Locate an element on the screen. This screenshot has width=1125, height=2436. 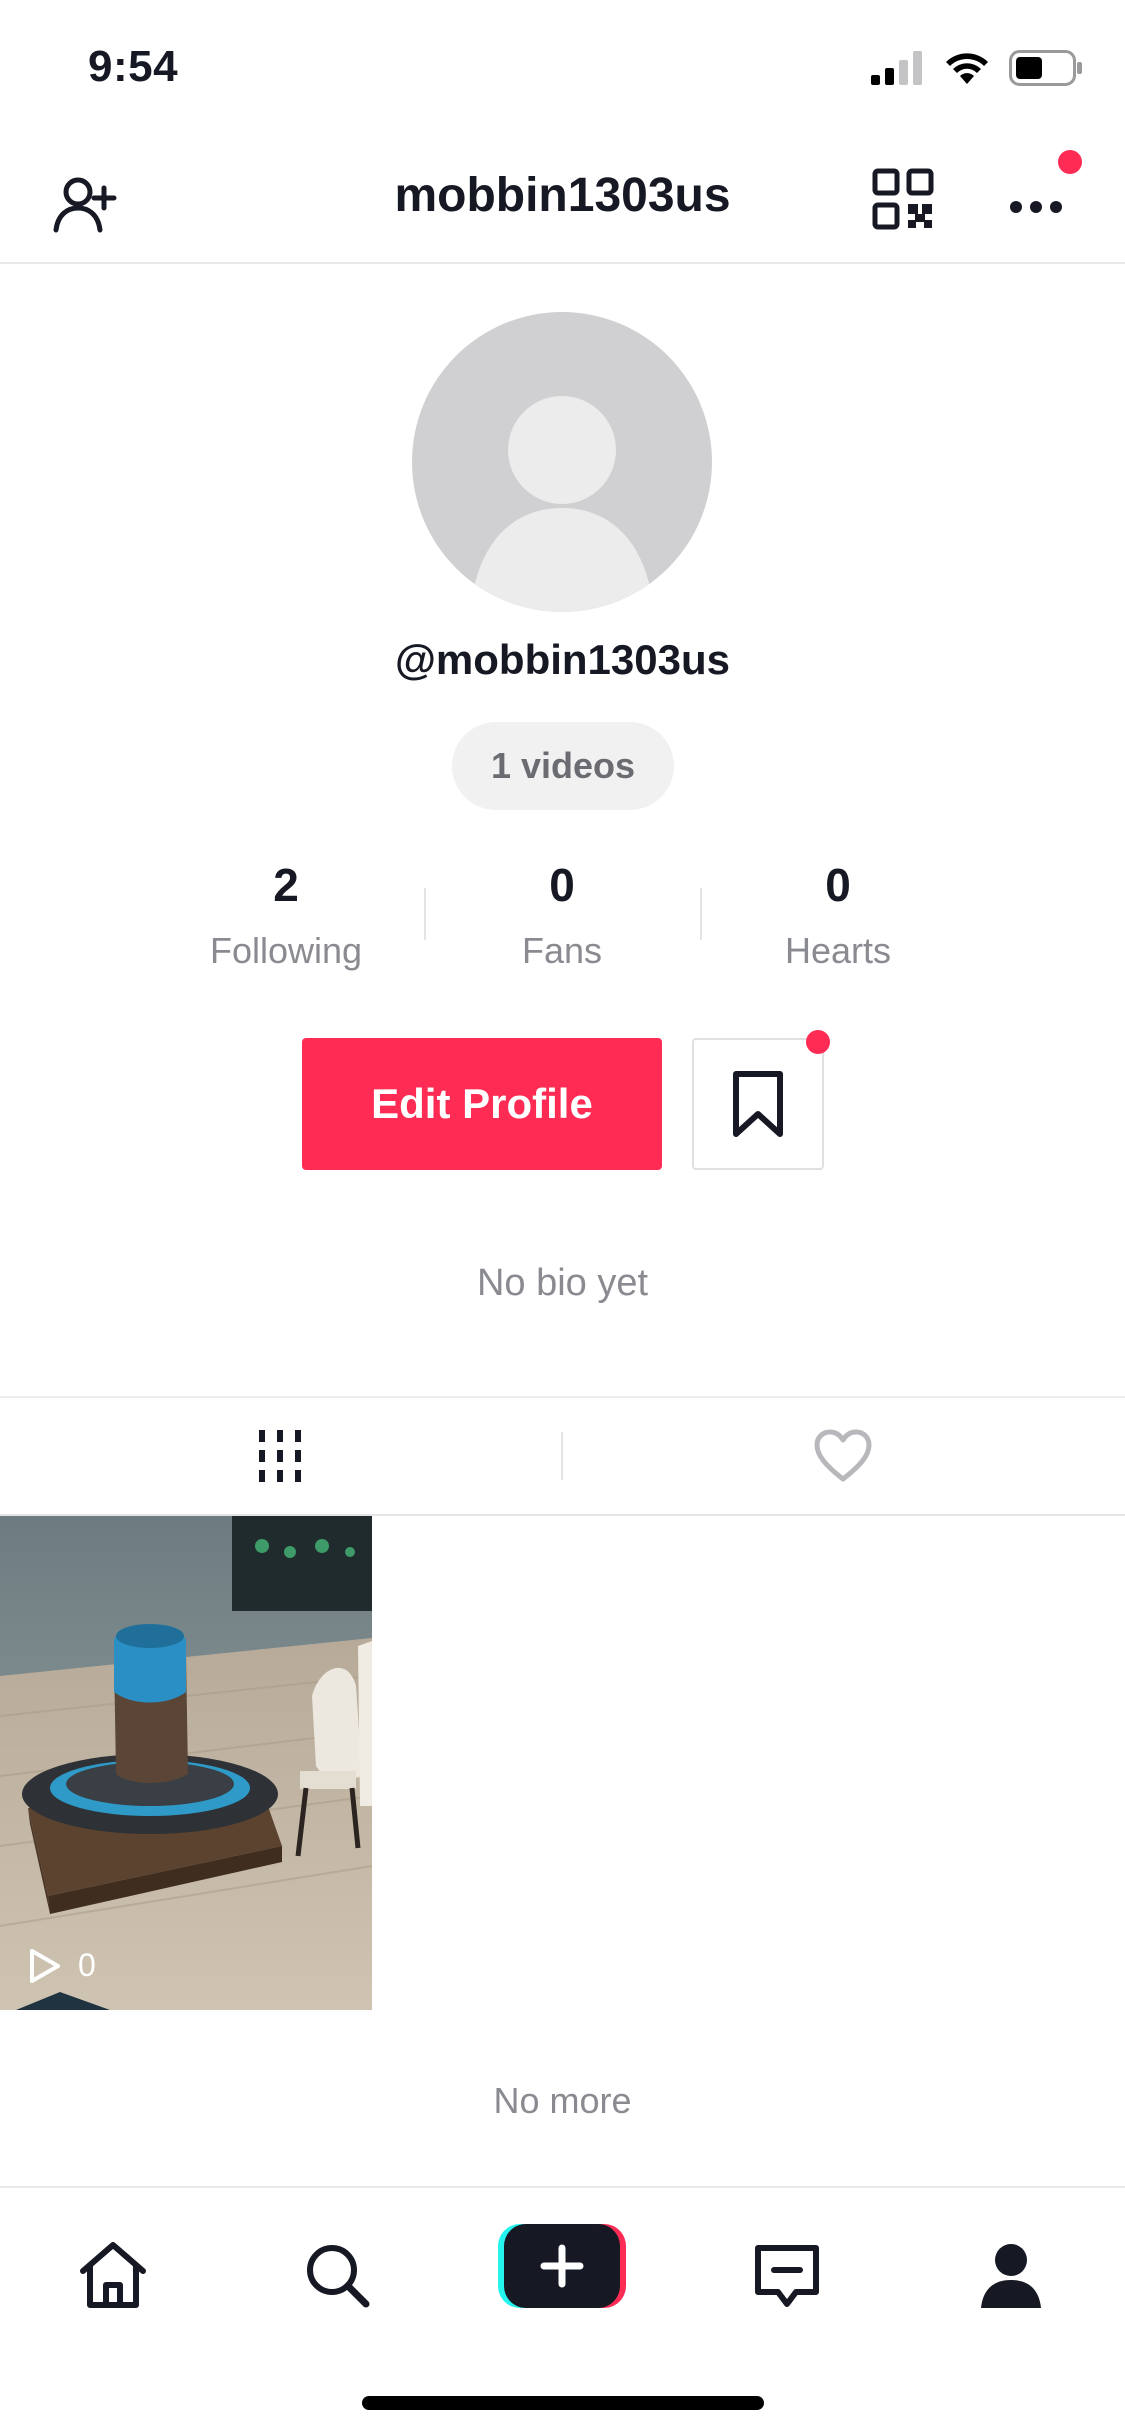
videos-count-pill: 1 videos is located at coordinates (563, 766).